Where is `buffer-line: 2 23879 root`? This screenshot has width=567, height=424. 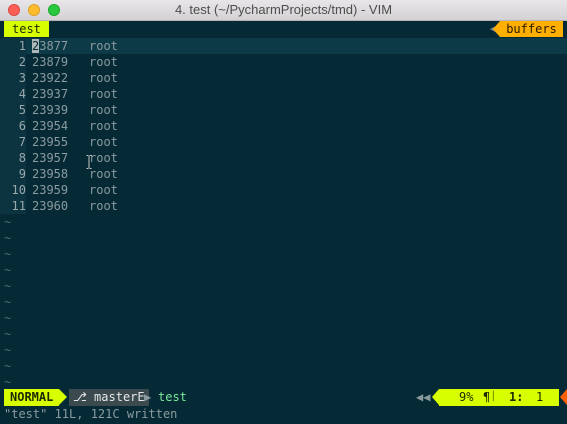
buffer-line: 2 23879 root is located at coordinates (283, 62).